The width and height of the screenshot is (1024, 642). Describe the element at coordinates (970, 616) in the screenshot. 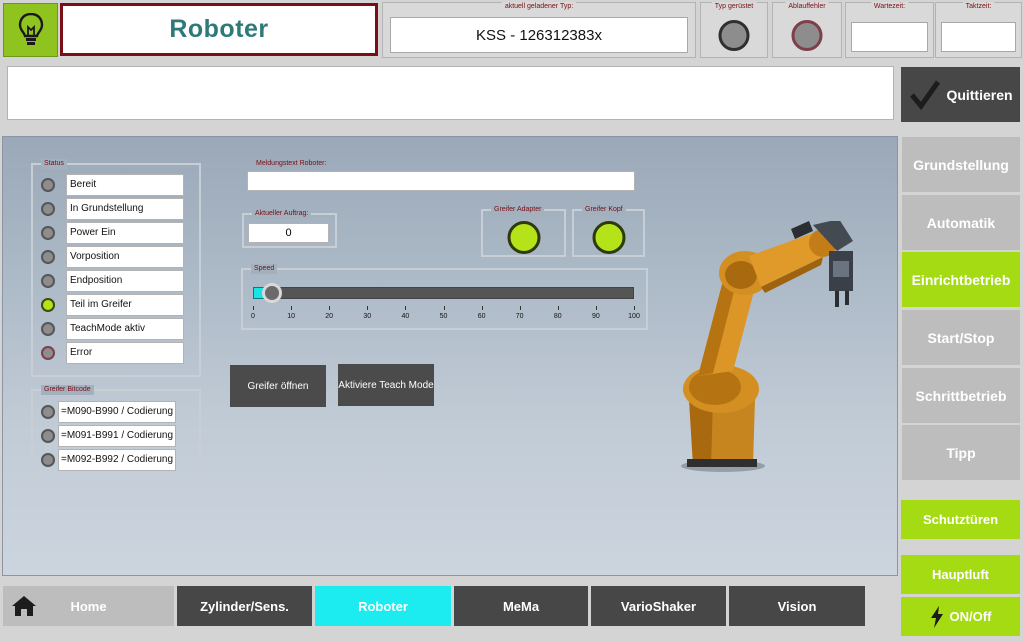

I see `on-off-label: ON/Off` at that location.